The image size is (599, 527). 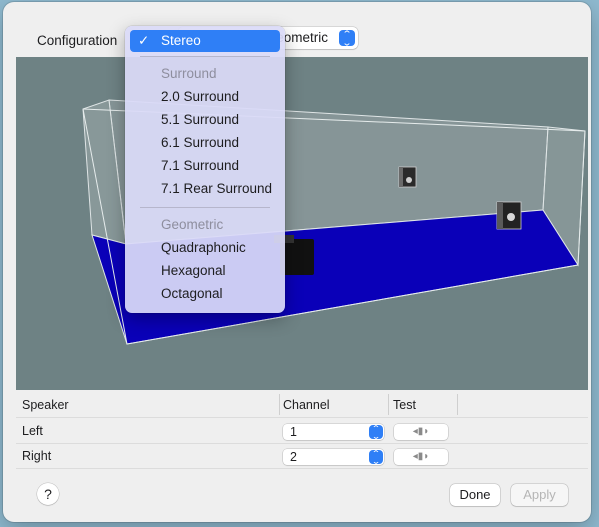 I want to click on checkmark-icon: ✓, so click(x=144, y=40).